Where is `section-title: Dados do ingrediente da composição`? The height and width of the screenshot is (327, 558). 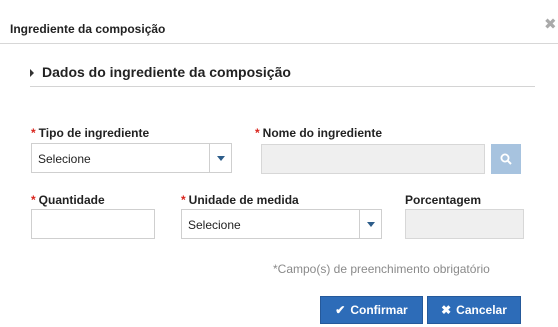
section-title: Dados do ingrediente da composição is located at coordinates (166, 72).